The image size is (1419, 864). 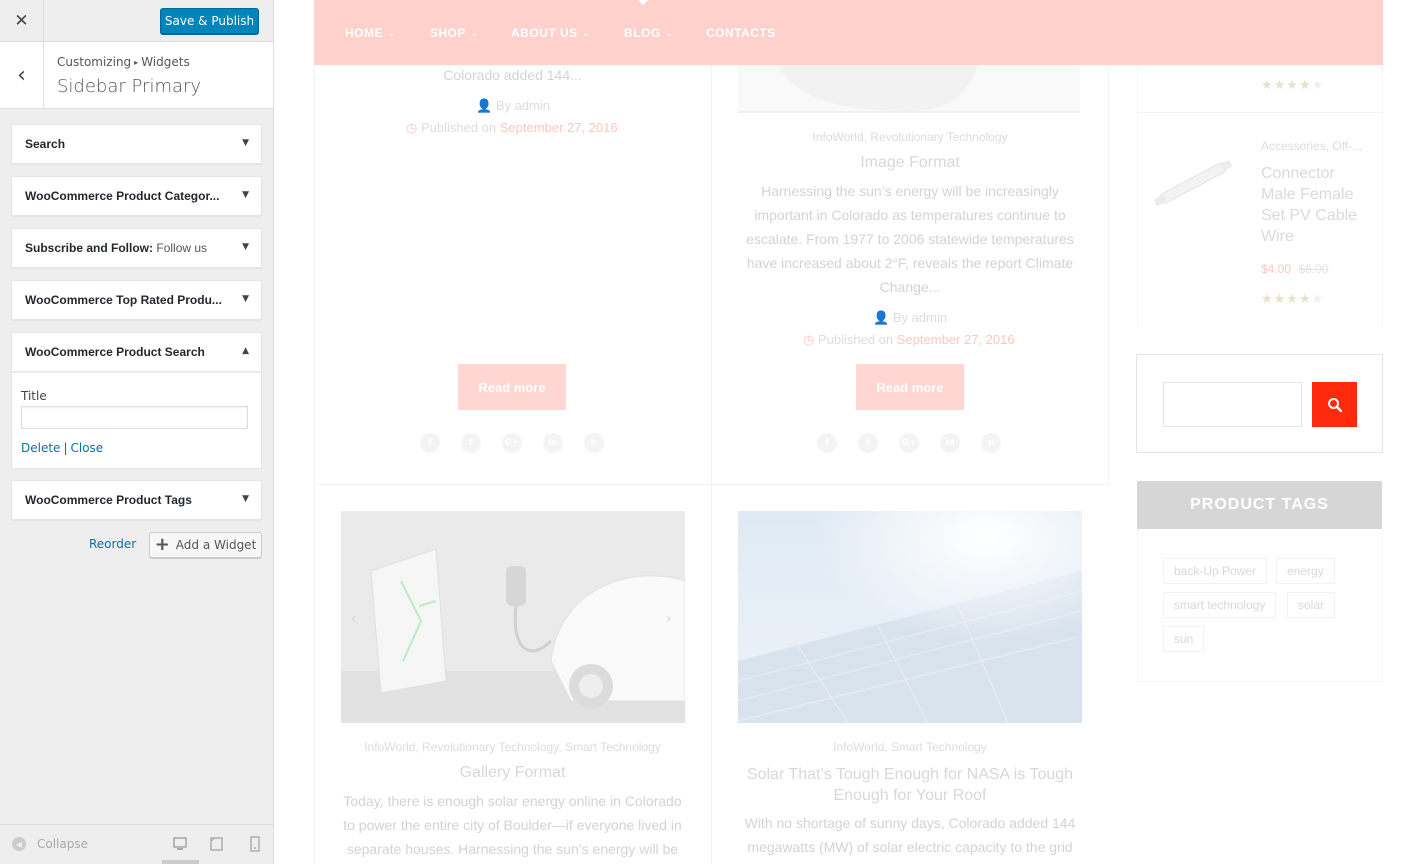 I want to click on post-title: Gallery Format, so click(x=512, y=773).